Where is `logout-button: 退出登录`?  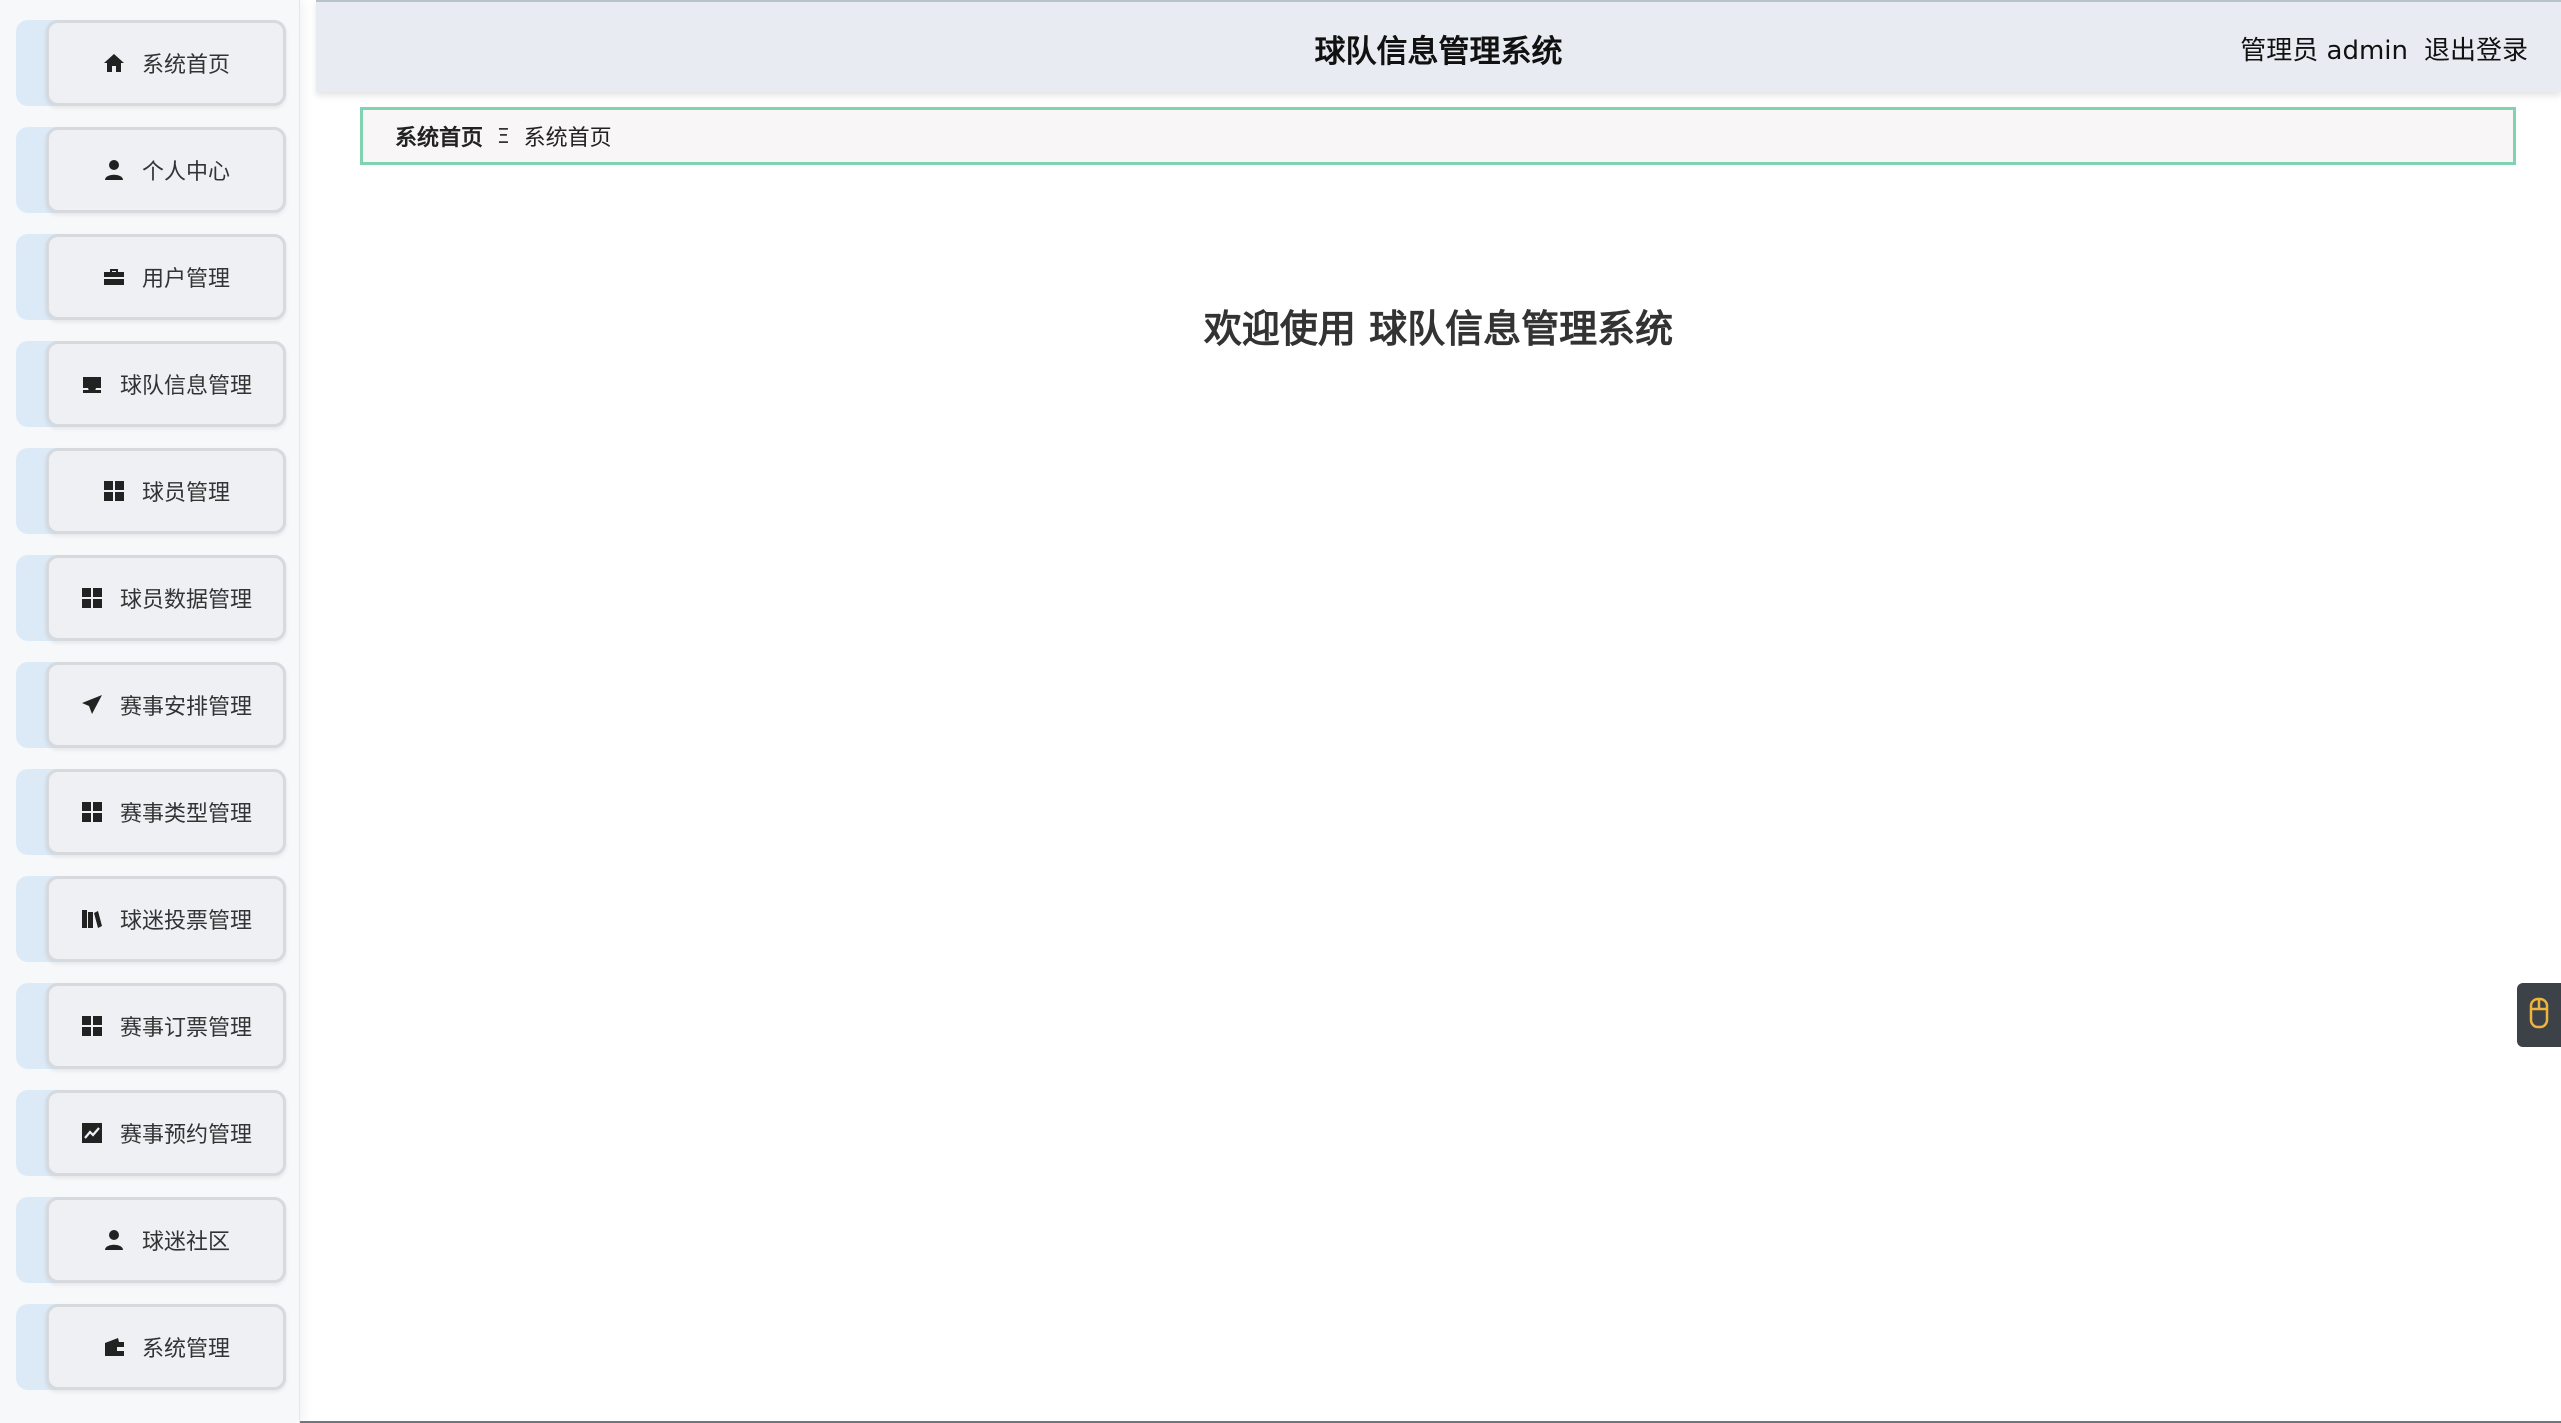 logout-button: 退出登录 is located at coordinates (2476, 48).